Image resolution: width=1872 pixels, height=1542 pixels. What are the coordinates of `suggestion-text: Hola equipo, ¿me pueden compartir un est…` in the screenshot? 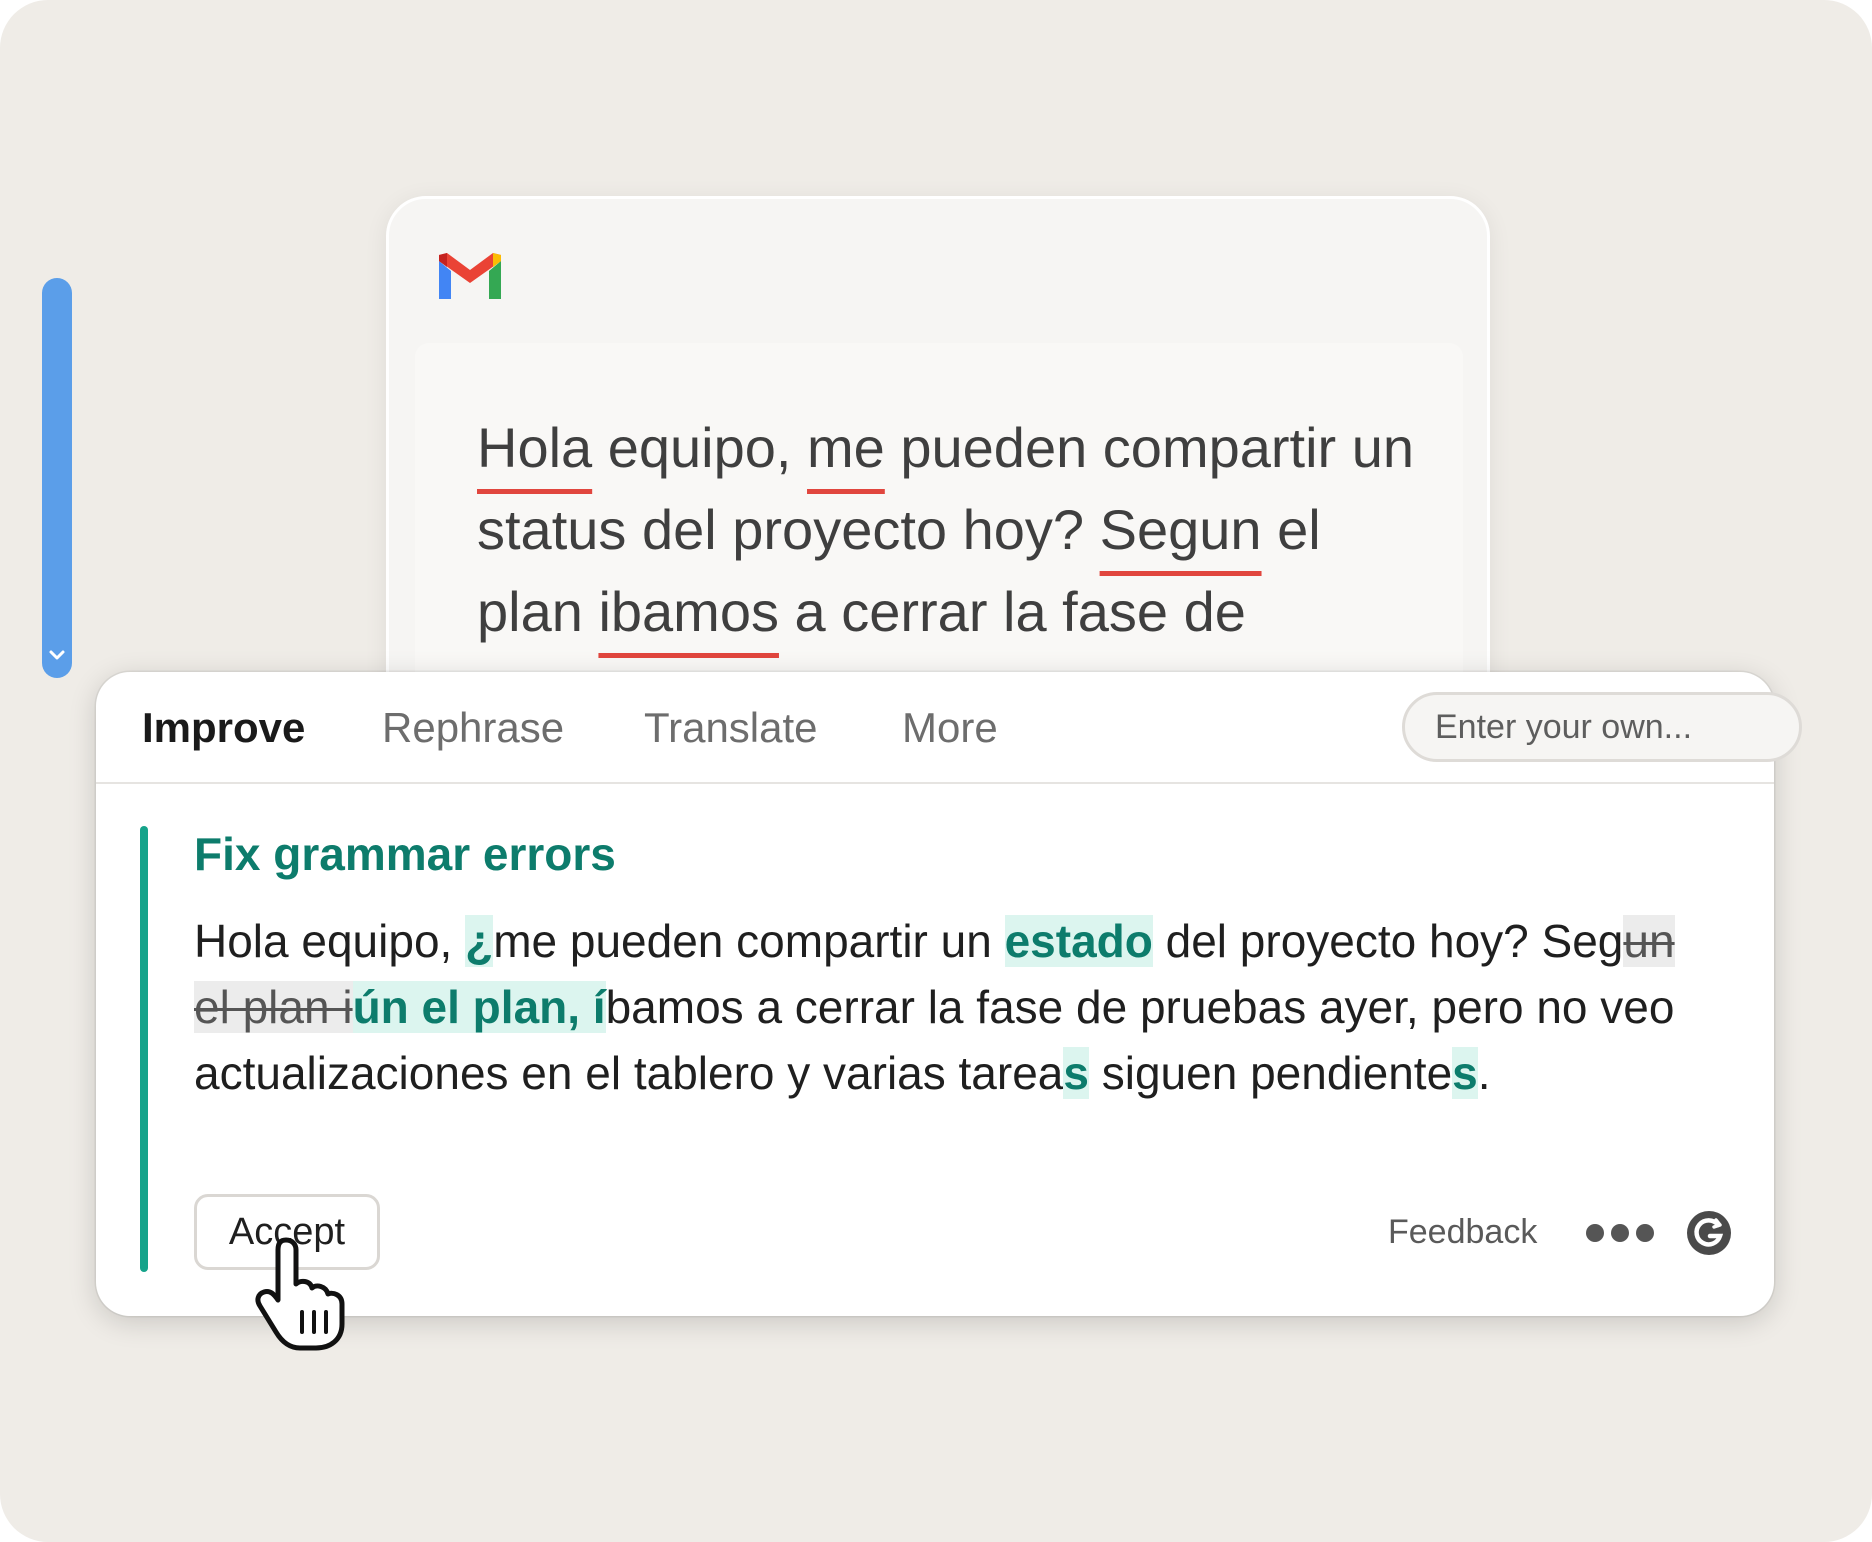 It's located at (954, 1007).